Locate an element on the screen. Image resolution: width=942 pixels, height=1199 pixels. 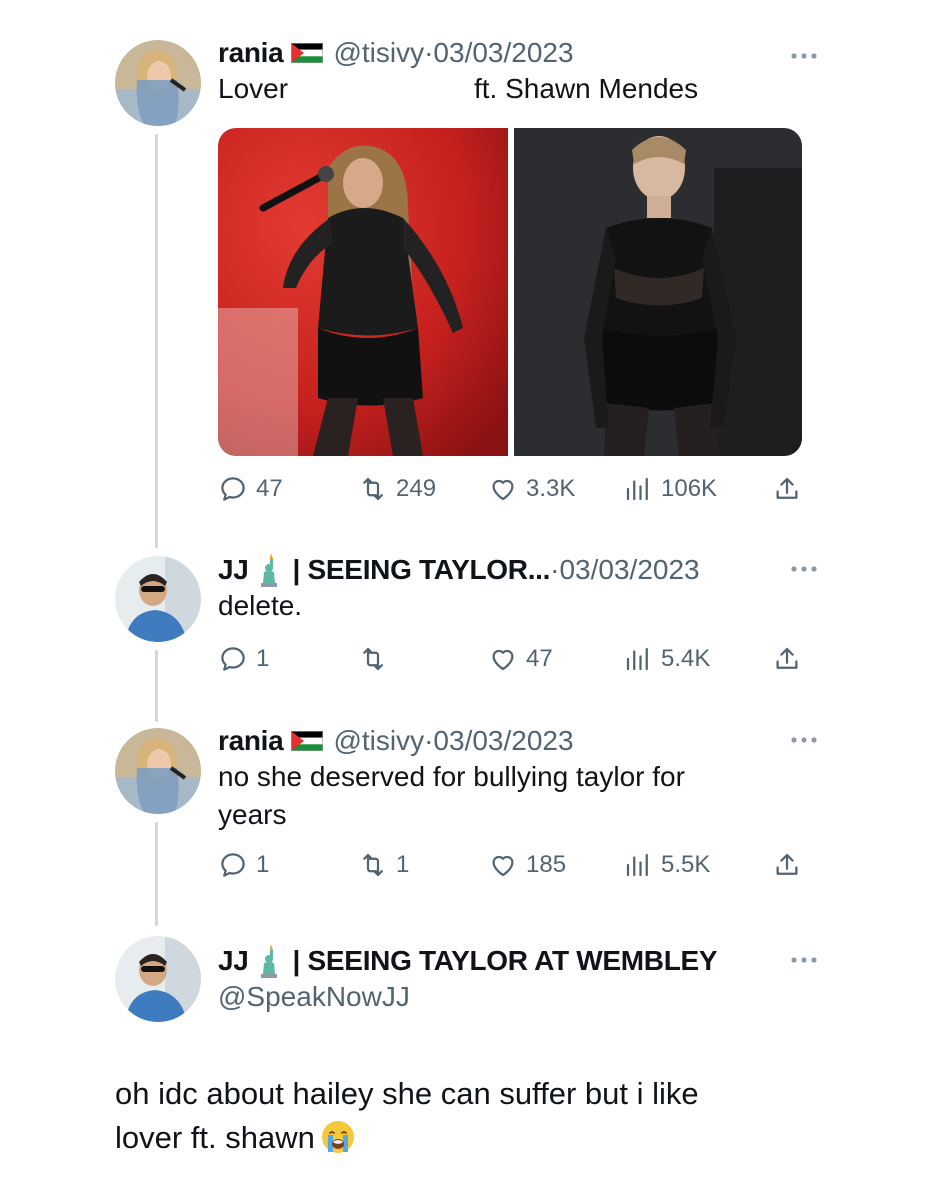
views-count: 5.5K is located at coordinates (686, 864).